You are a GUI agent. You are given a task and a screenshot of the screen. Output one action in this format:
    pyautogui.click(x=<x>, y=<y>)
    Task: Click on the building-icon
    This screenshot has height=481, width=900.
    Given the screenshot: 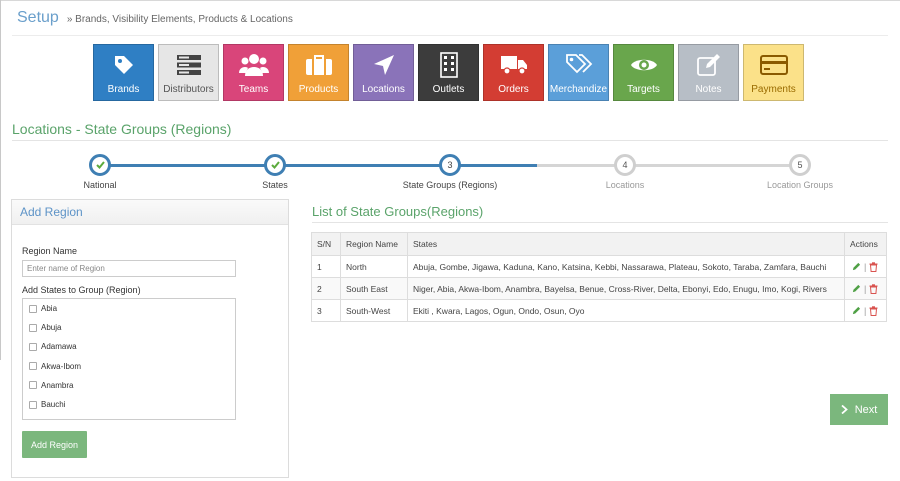 What is the action you would take?
    pyautogui.click(x=448, y=65)
    